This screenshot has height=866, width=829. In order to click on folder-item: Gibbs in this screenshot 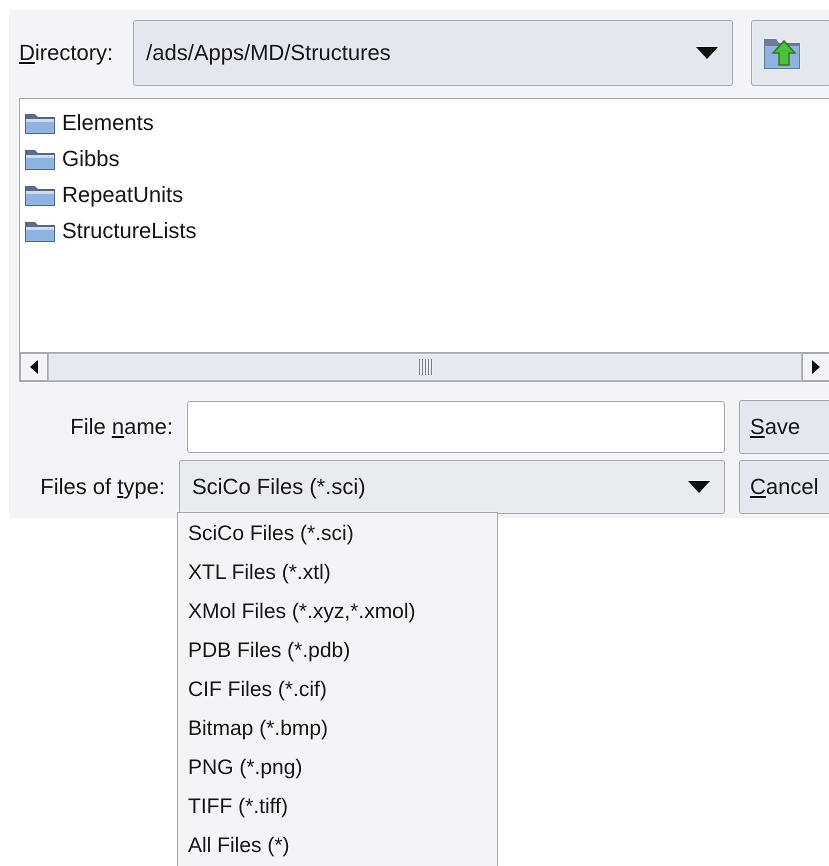, I will do `click(426, 159)`.